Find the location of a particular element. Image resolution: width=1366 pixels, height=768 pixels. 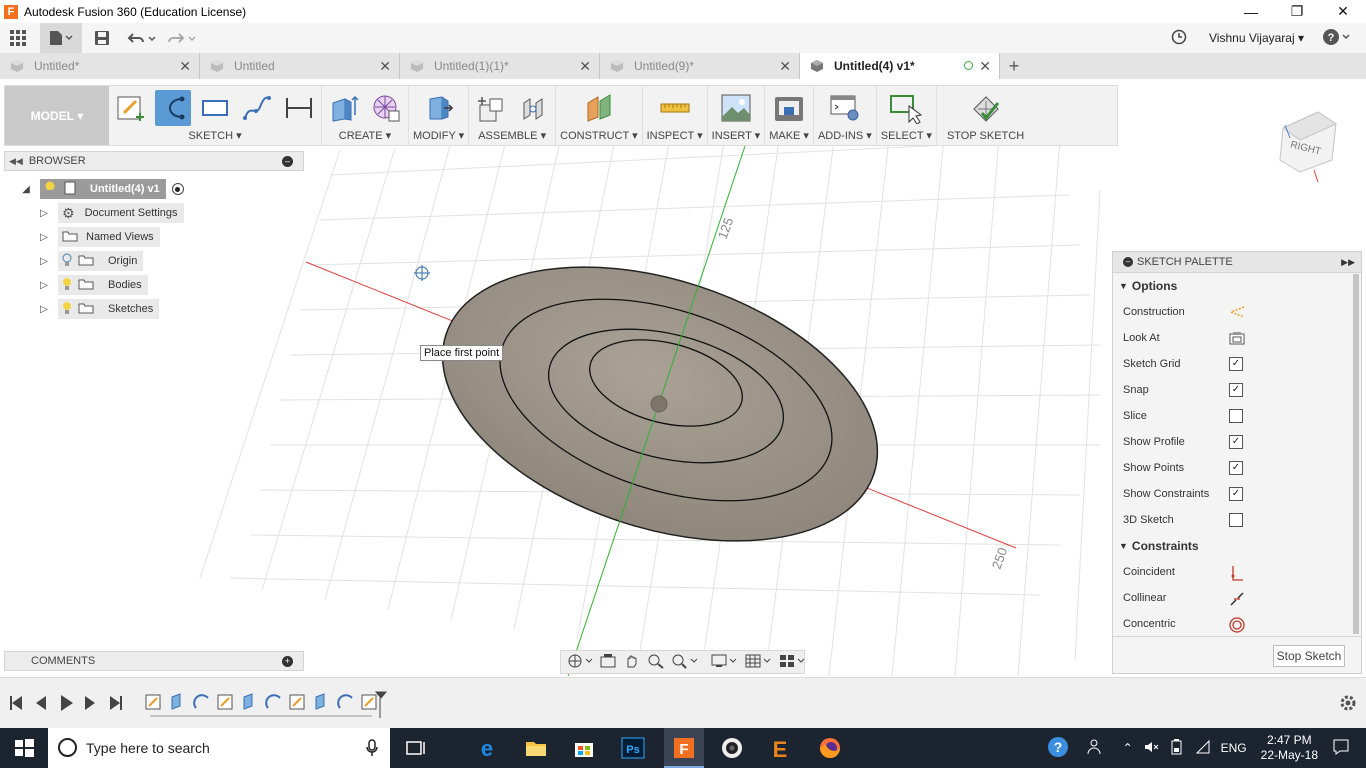

comments-panel: COMMENTS + is located at coordinates (154, 661).